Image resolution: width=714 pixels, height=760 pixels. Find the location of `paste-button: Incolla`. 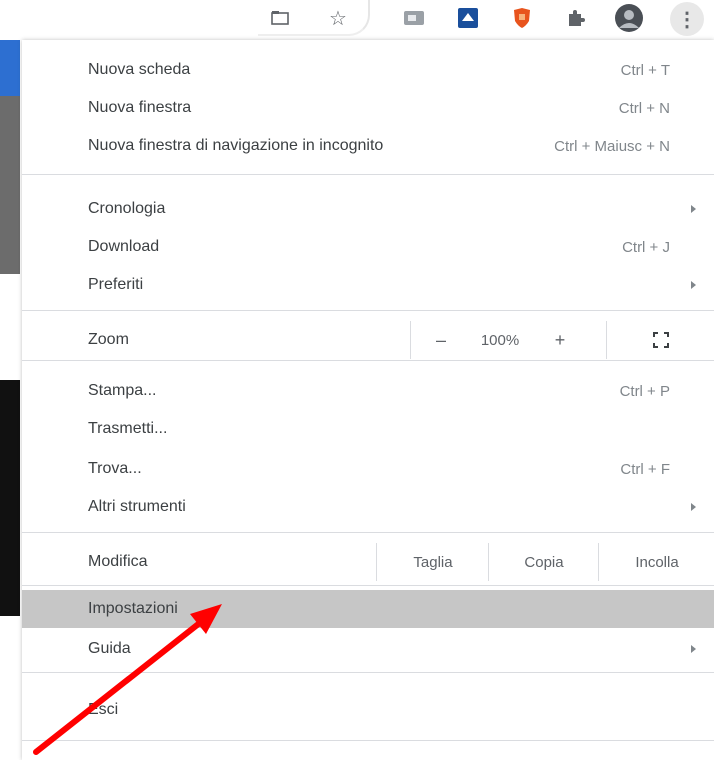

paste-button: Incolla is located at coordinates (656, 562).